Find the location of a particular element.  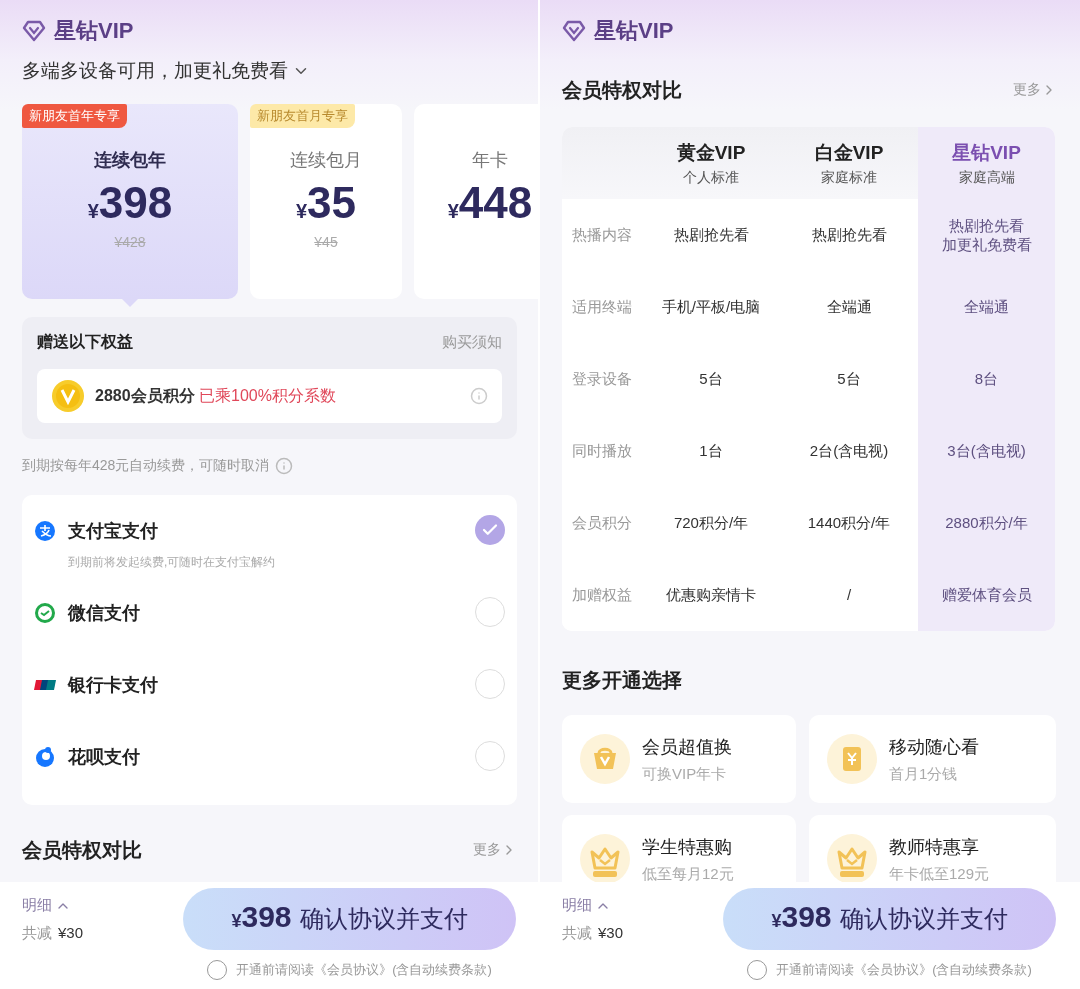

option-title: 会员超值换 is located at coordinates (687, 747).